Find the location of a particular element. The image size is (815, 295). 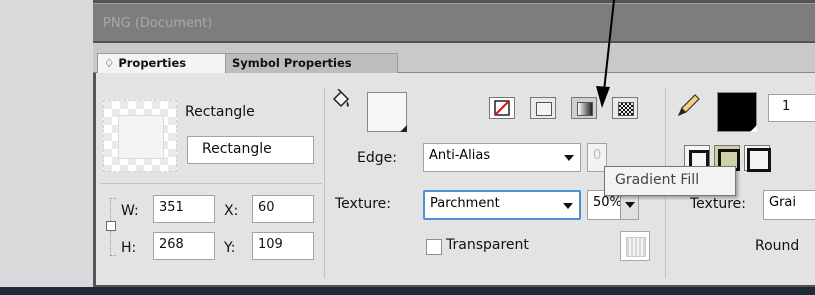

texture-amount-value: 50% is located at coordinates (607, 202).